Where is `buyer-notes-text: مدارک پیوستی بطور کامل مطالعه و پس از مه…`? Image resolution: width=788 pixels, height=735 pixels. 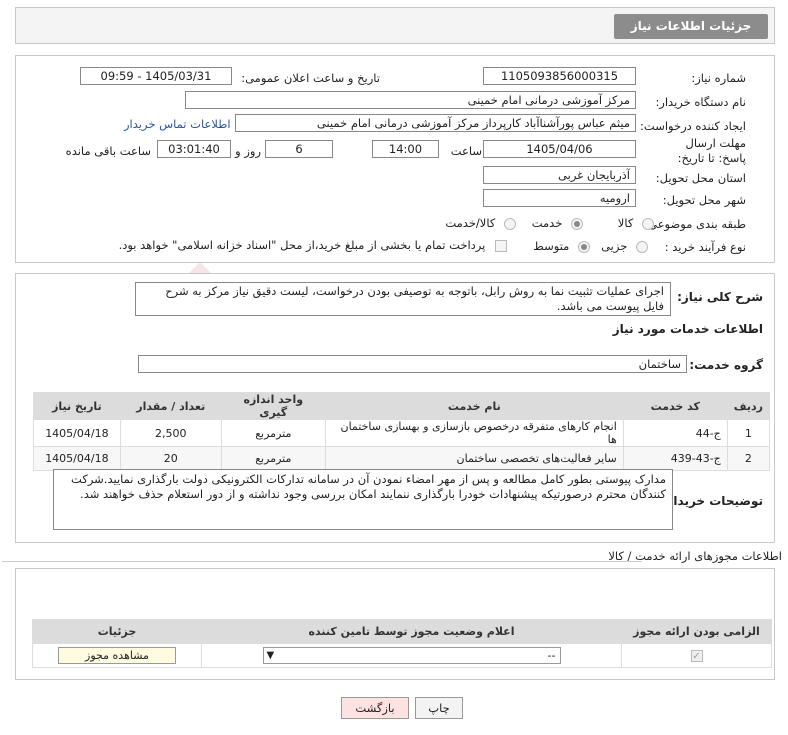 buyer-notes-text: مدارک پیوستی بطور کامل مطالعه و پس از مه… is located at coordinates (368, 486).